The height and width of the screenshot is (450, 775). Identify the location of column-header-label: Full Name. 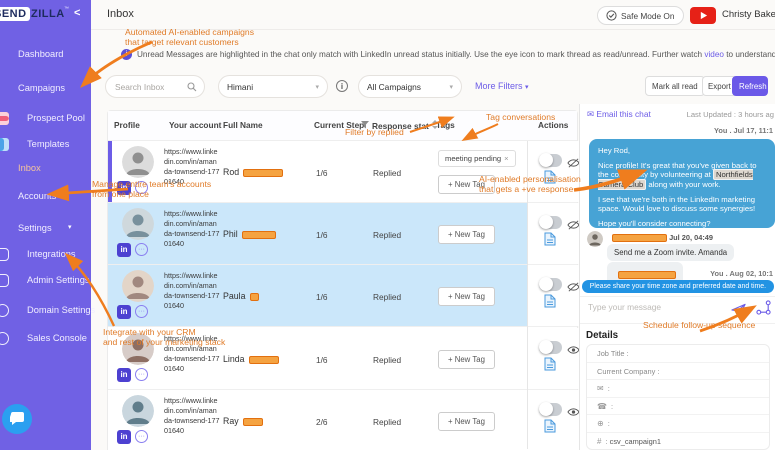
(243, 125).